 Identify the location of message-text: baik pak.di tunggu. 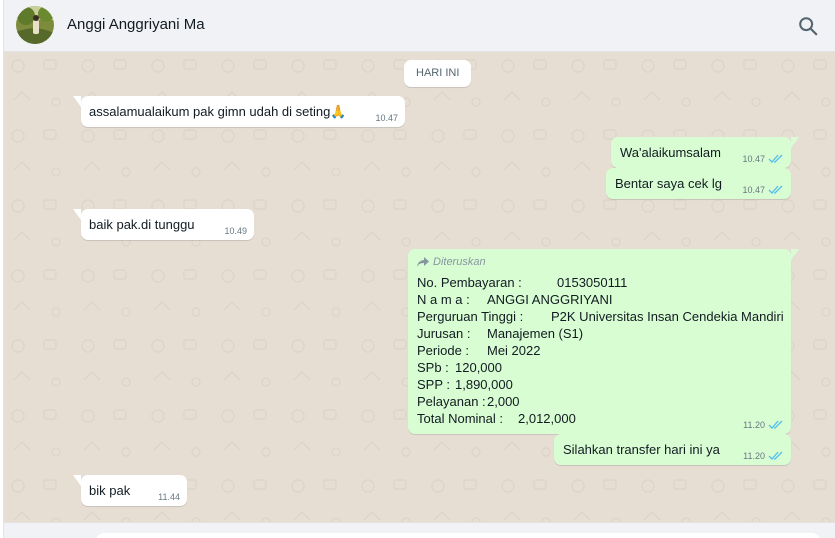
(142, 224).